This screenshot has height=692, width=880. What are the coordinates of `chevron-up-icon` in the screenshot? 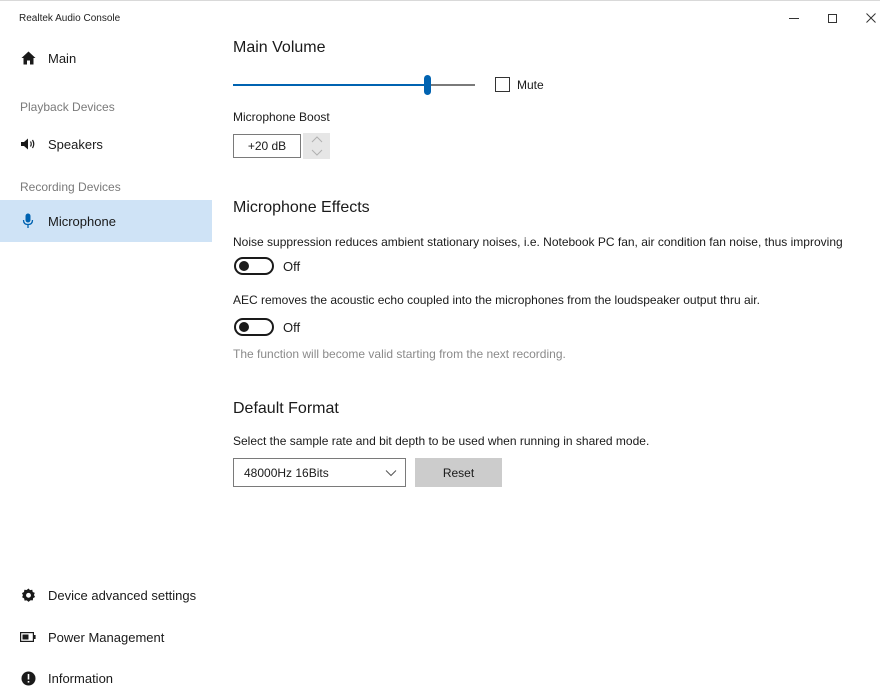 It's located at (316, 139).